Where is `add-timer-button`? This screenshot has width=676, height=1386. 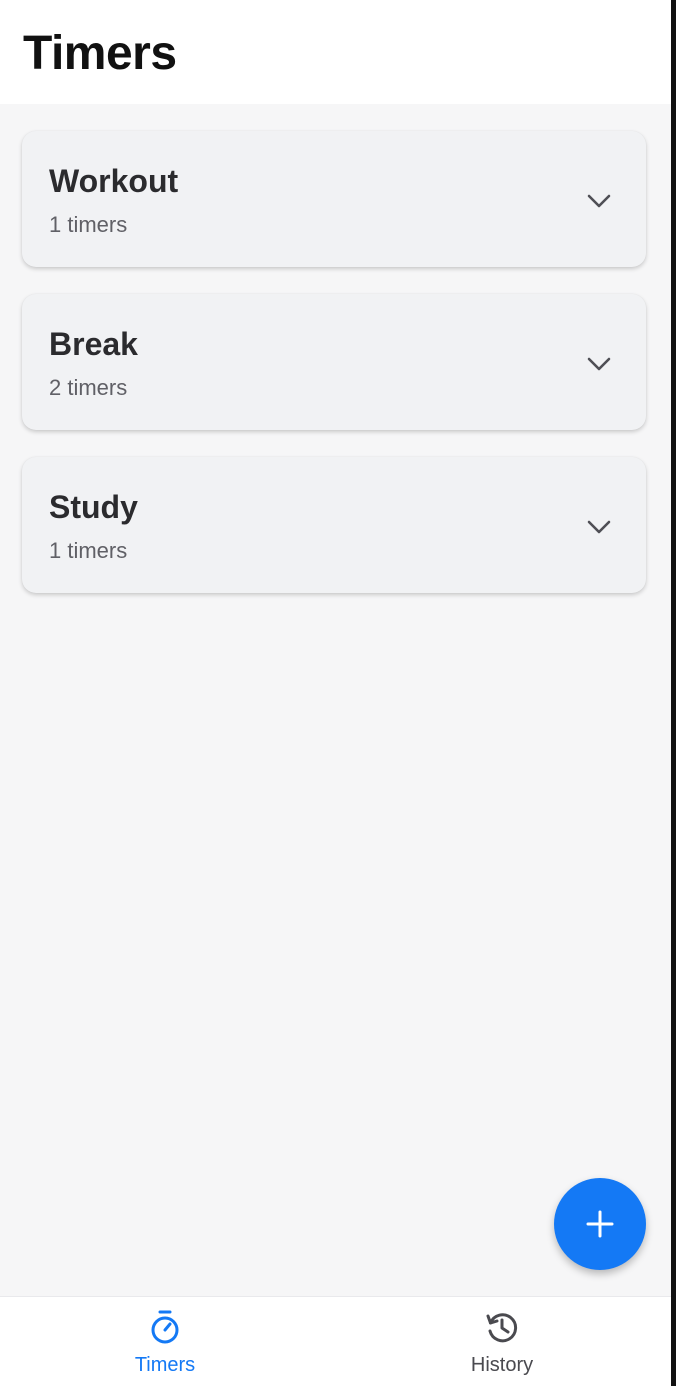
add-timer-button is located at coordinates (600, 1224).